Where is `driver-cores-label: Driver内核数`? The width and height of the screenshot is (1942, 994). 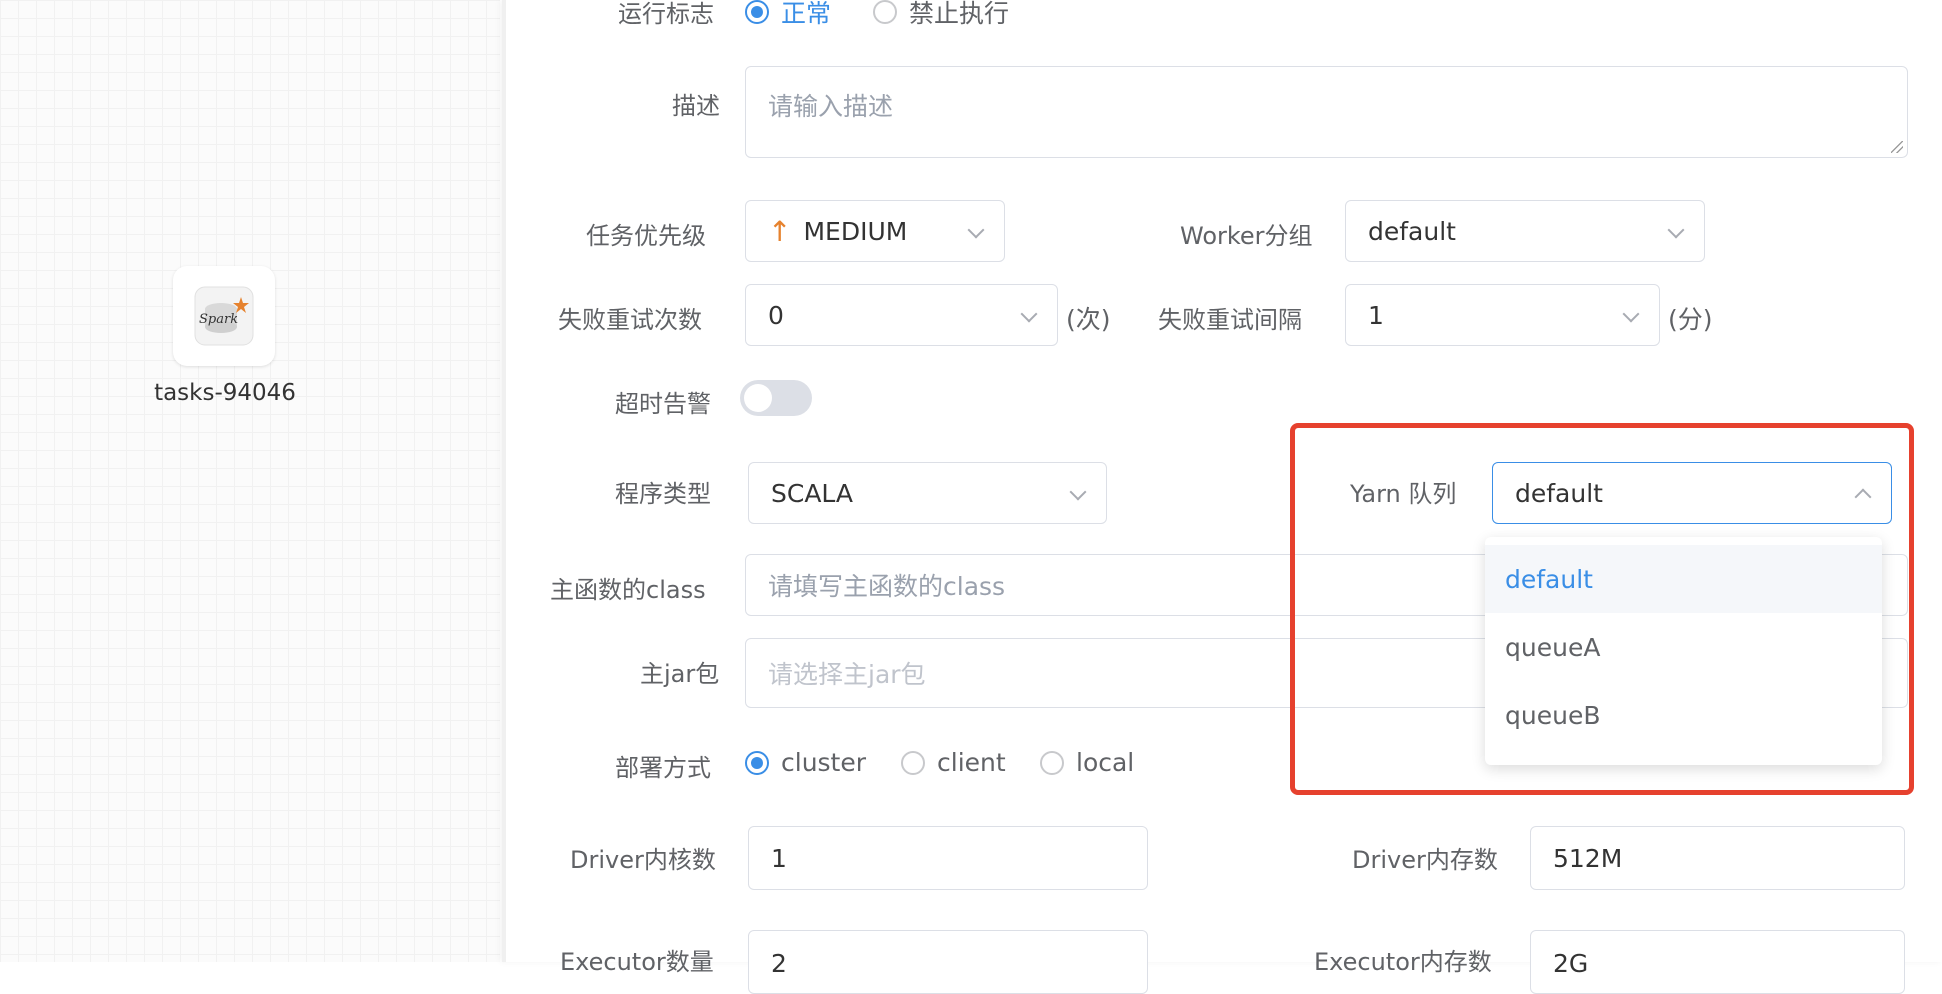
driver-cores-label: Driver内核数 is located at coordinates (643, 860).